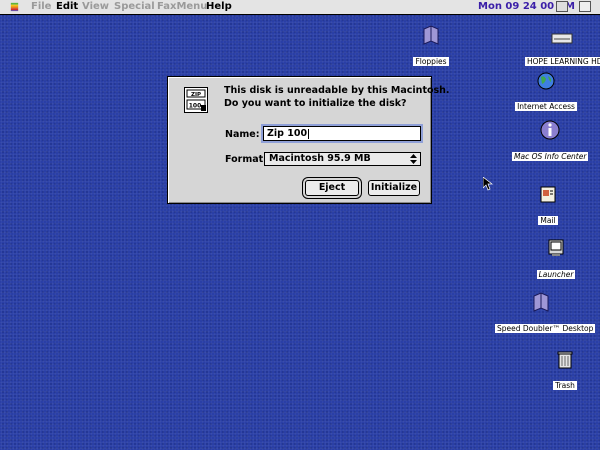 Image resolution: width=600 pixels, height=450 pixels. What do you see at coordinates (394, 188) in the screenshot?
I see `initialize-button: Initialize` at bounding box center [394, 188].